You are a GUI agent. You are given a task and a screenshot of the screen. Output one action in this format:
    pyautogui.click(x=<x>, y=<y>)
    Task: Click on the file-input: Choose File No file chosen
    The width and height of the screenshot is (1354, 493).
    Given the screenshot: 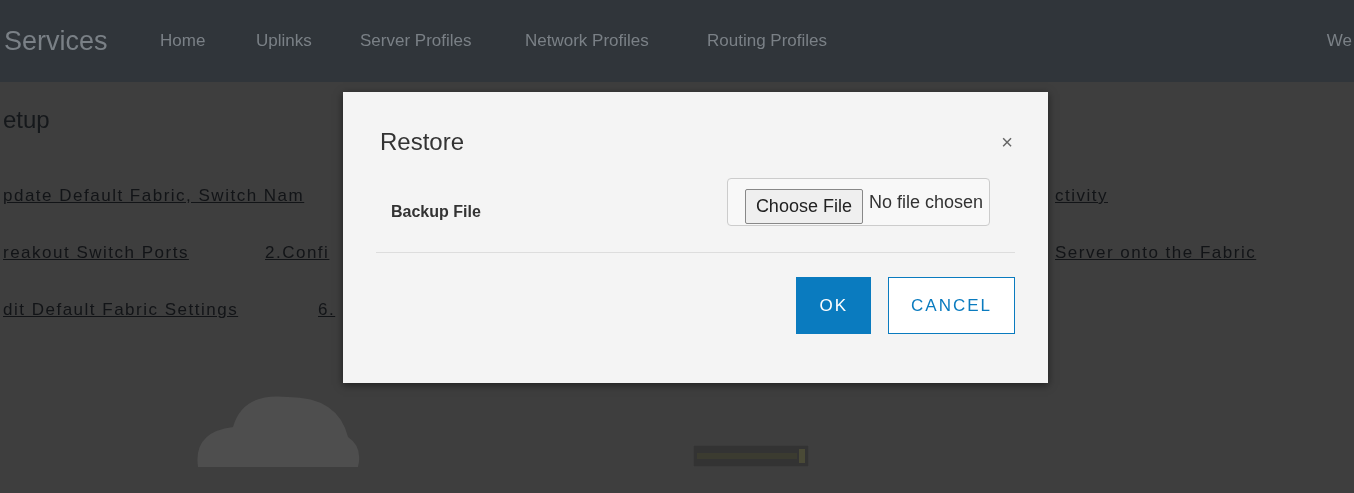 What is the action you would take?
    pyautogui.click(x=858, y=202)
    